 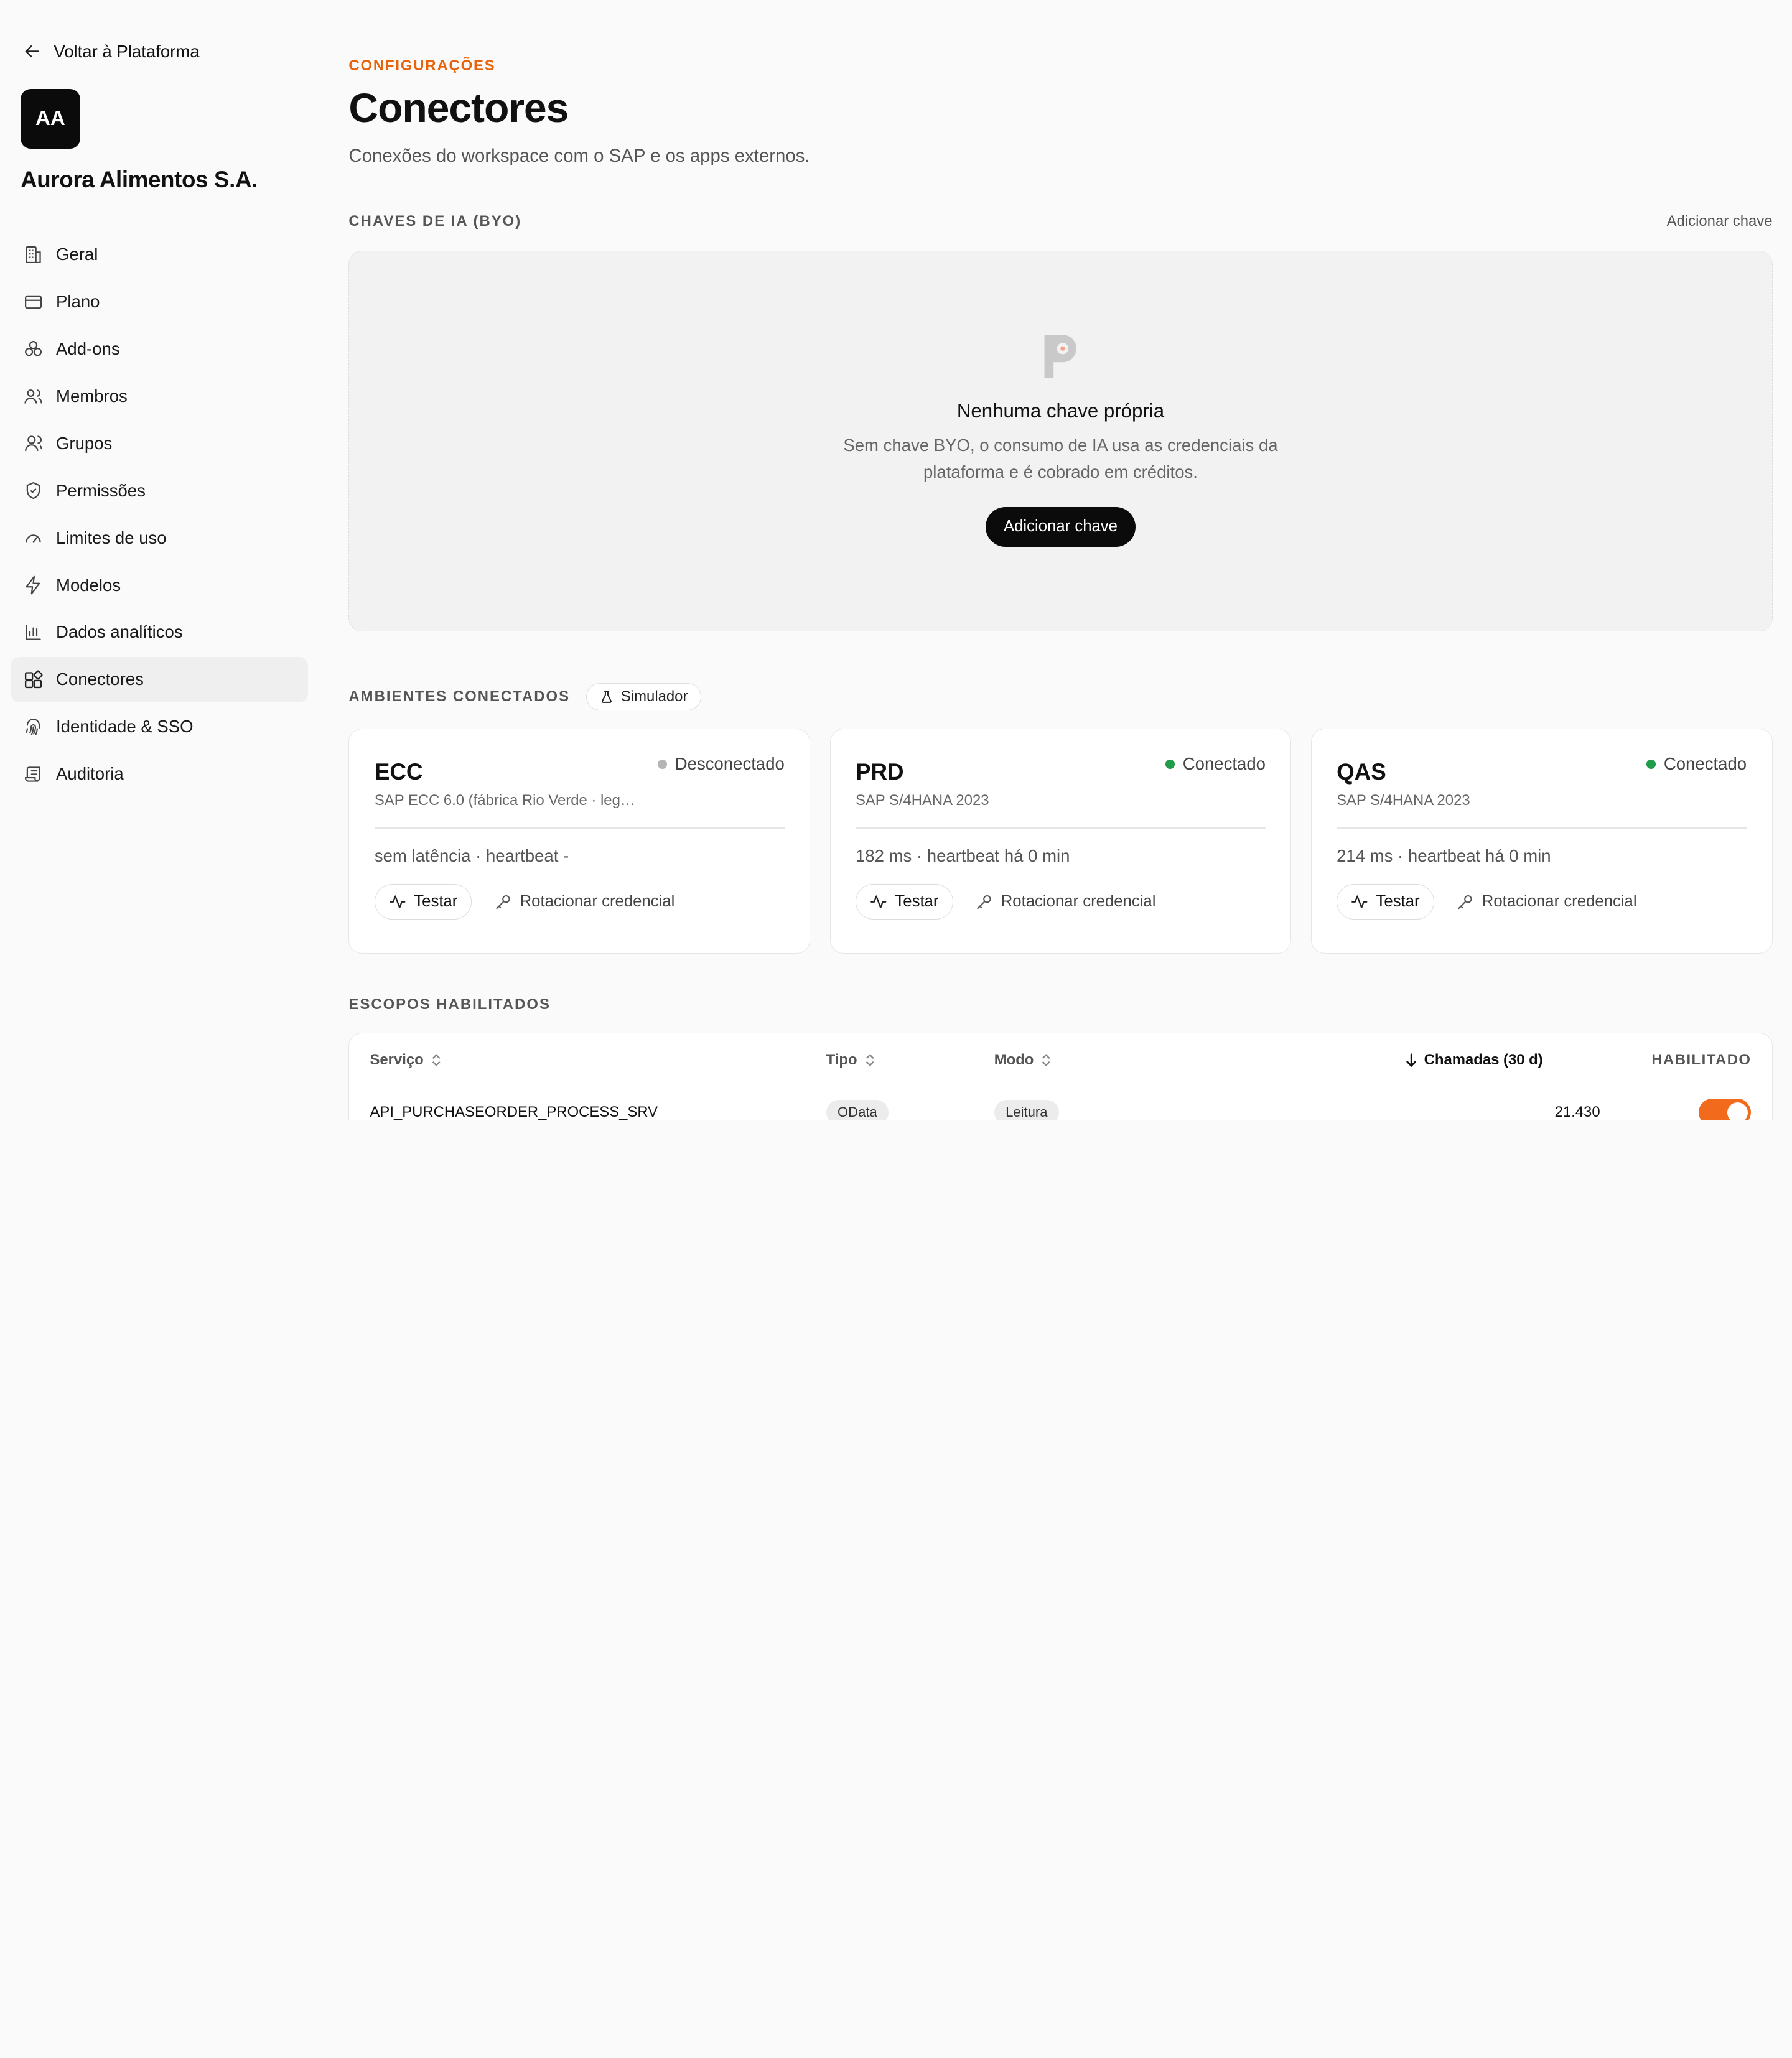 I want to click on column-header-calls: Chamadas (30 d), so click(x=1529, y=1060).